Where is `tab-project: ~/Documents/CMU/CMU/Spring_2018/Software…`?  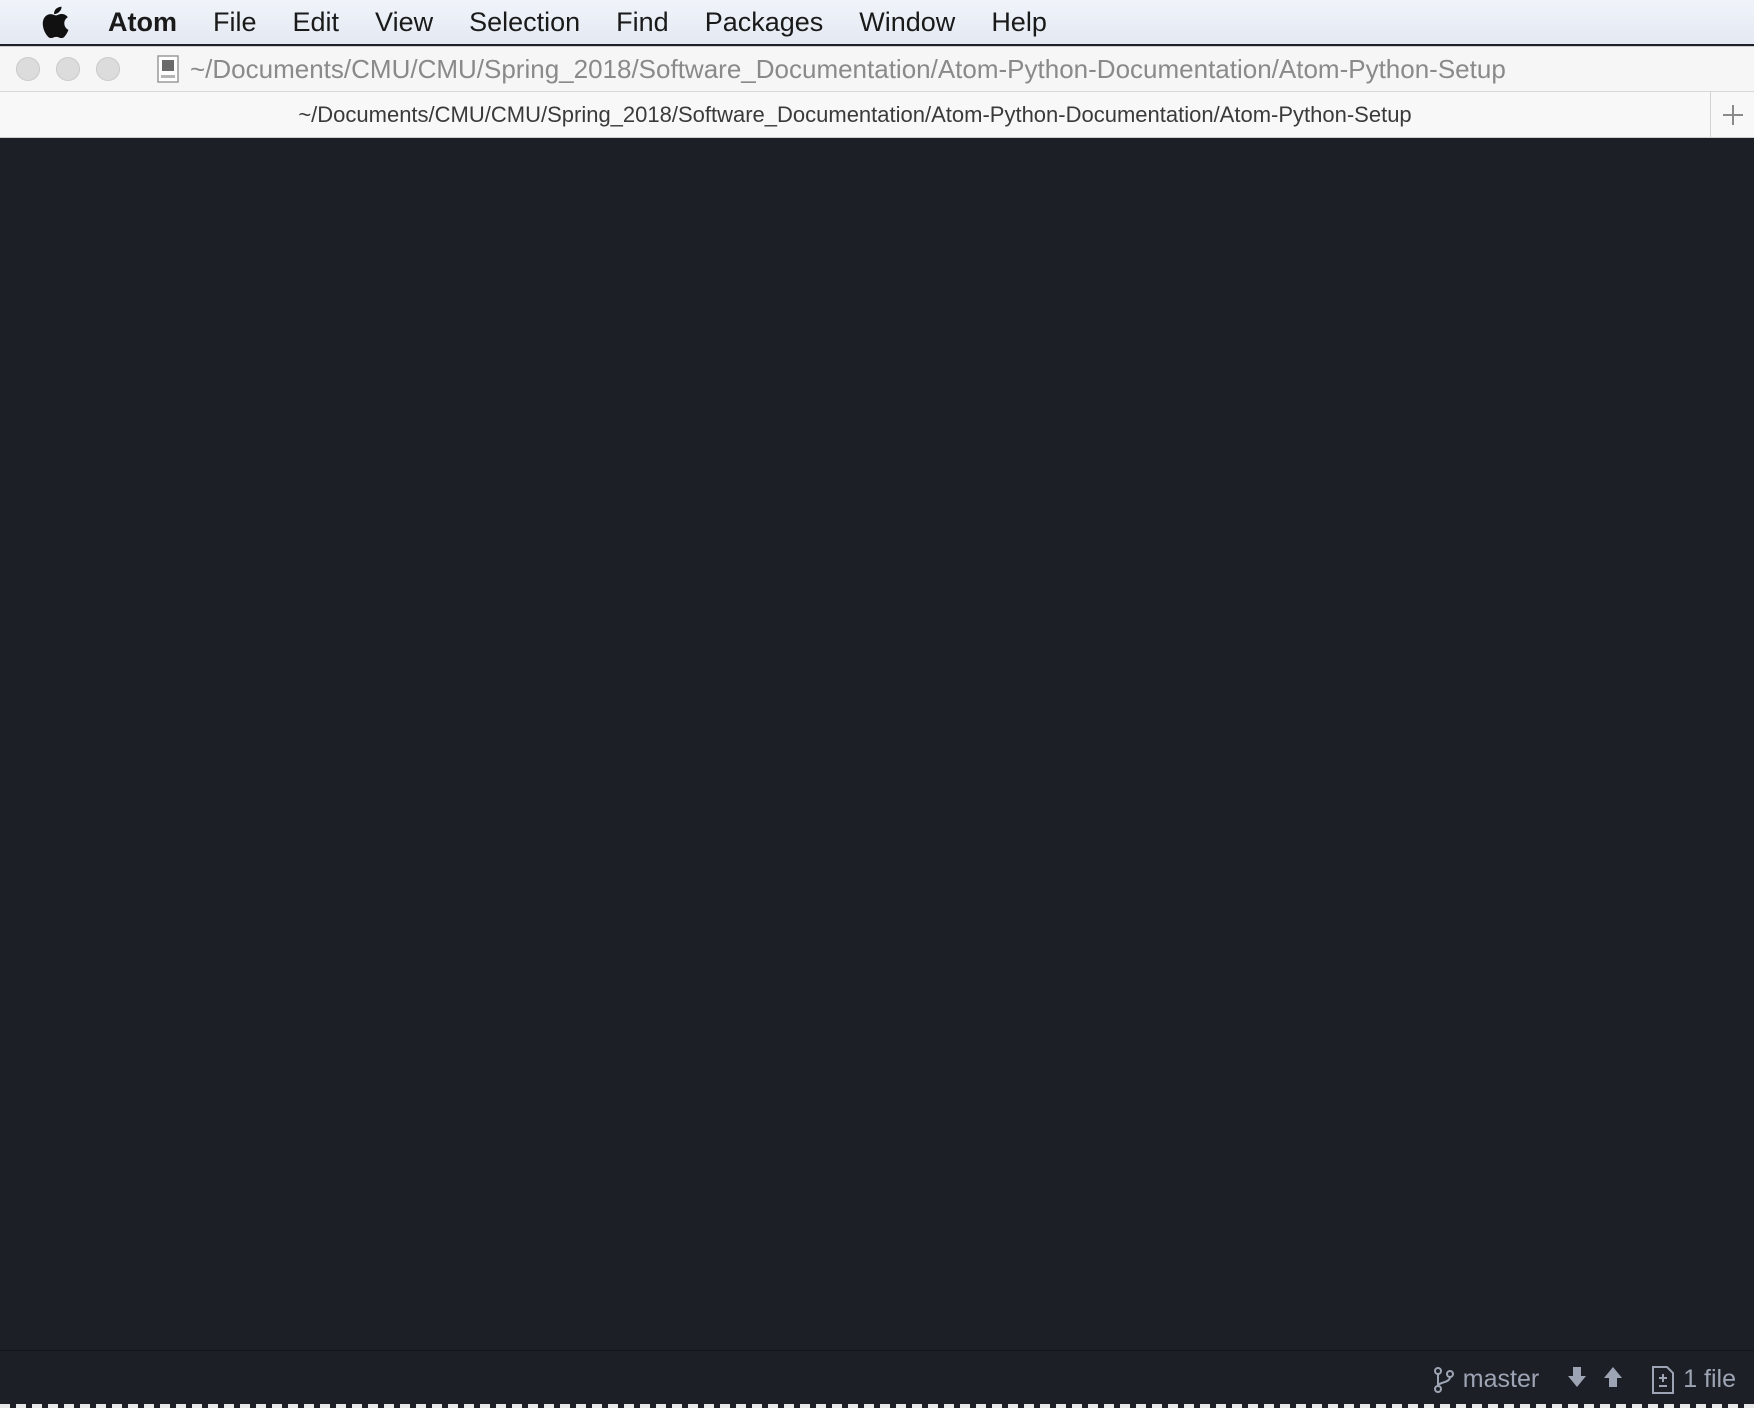
tab-project: ~/Documents/CMU/CMU/Spring_2018/Software… is located at coordinates (855, 115).